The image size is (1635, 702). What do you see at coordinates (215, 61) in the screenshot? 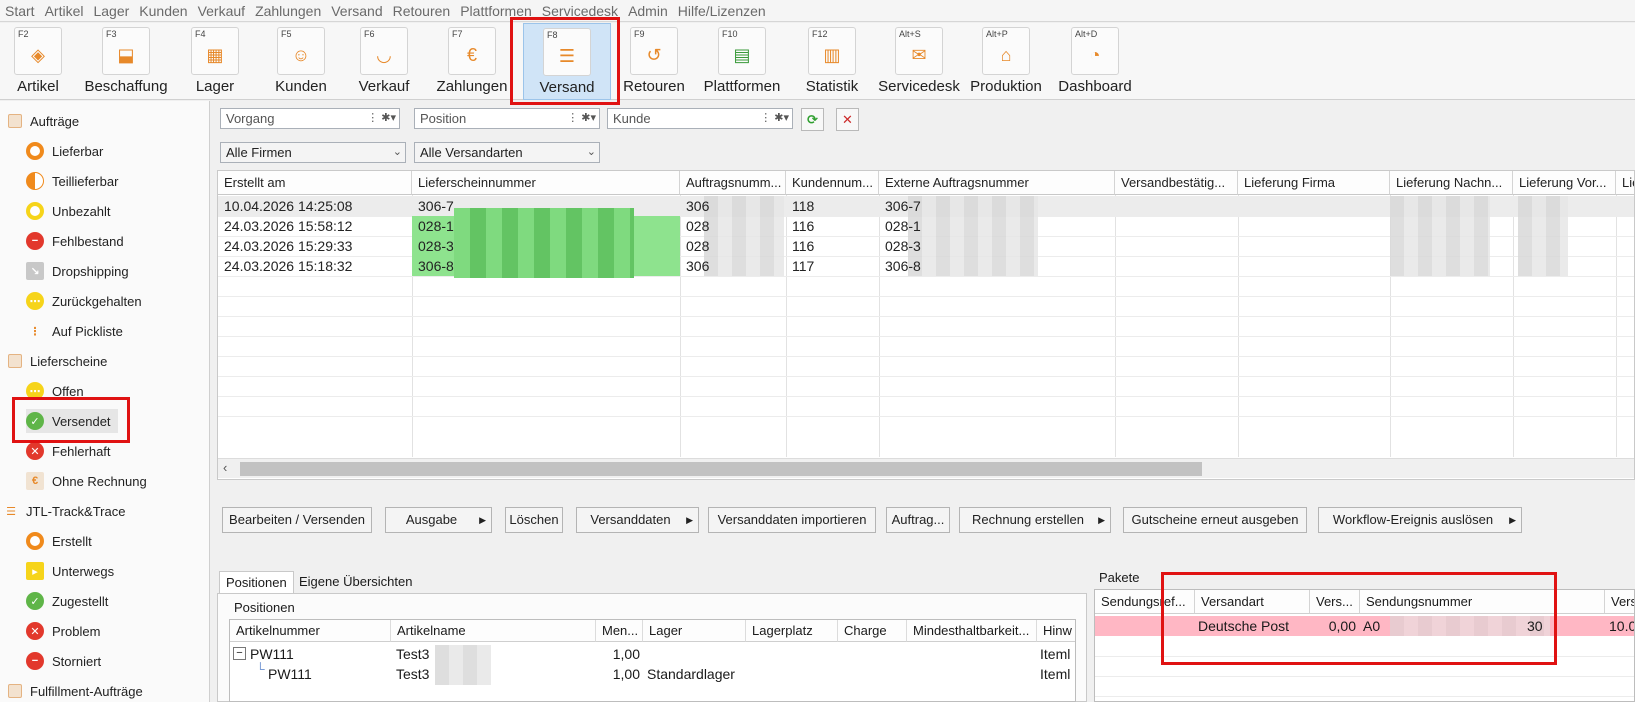
I see `toolbar-lager-button: F4 ▦ Lager` at bounding box center [215, 61].